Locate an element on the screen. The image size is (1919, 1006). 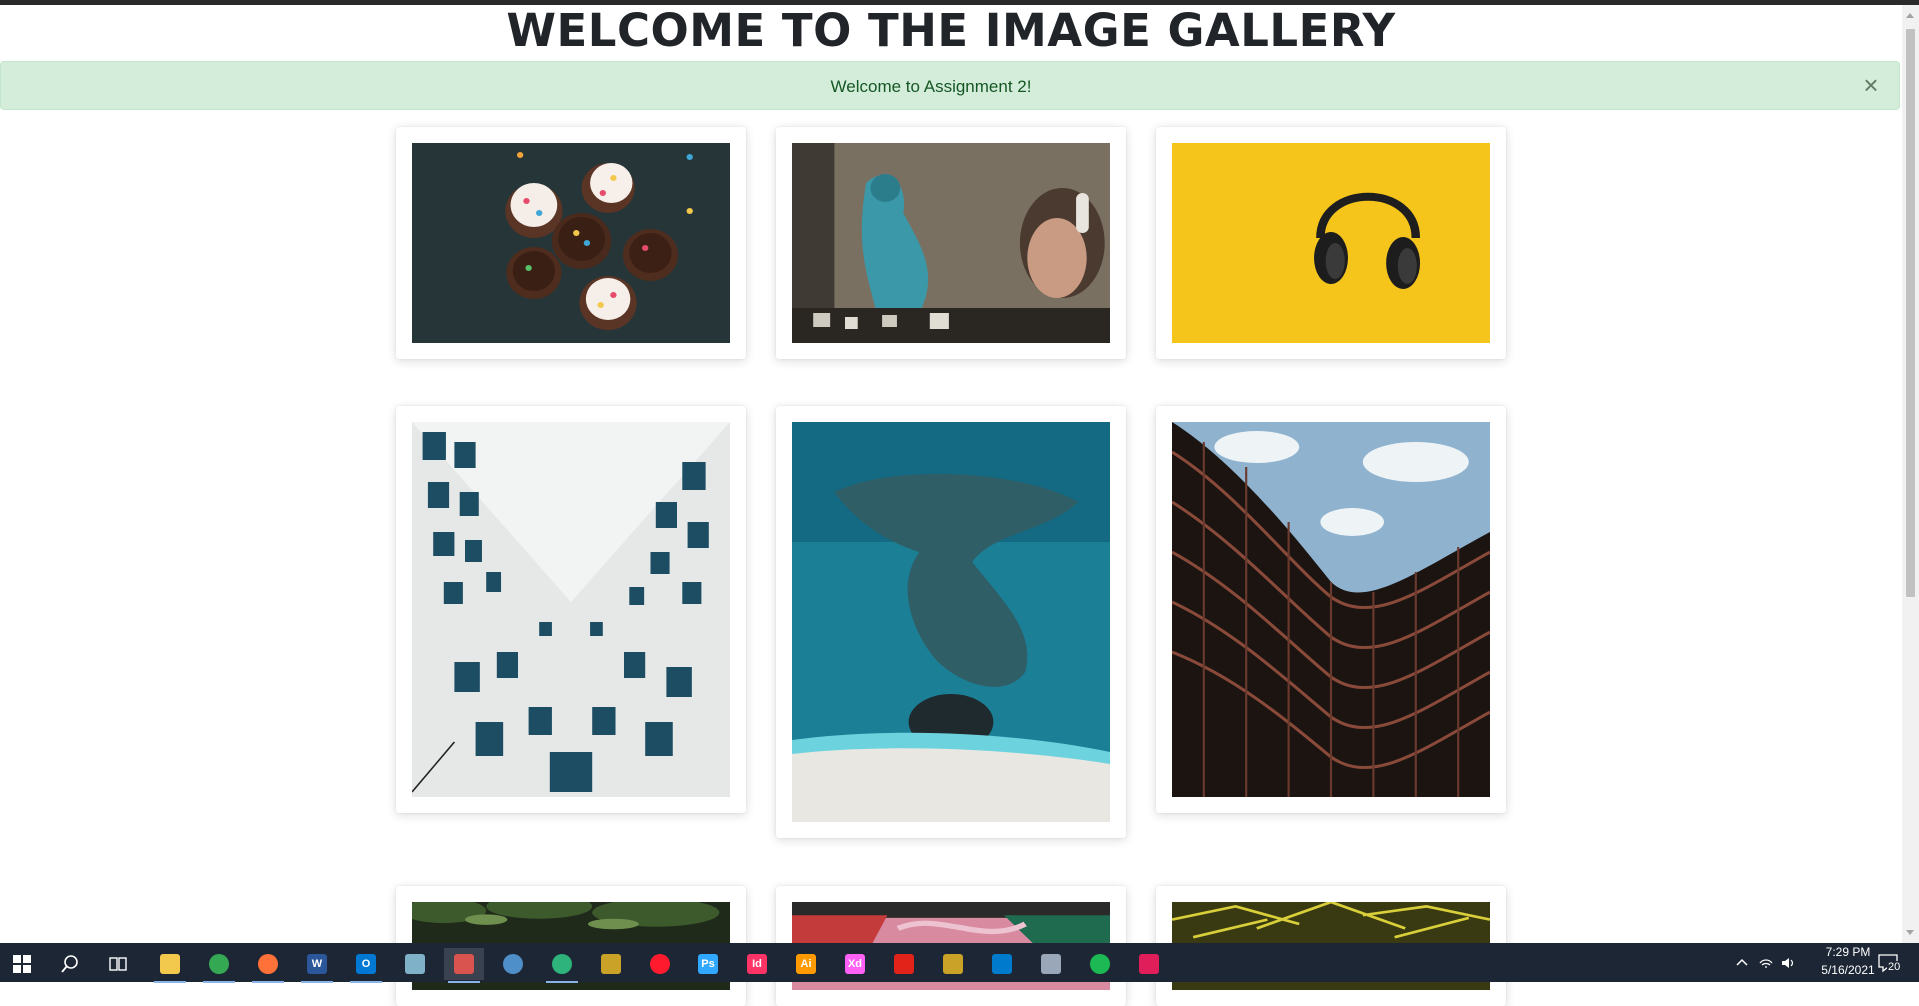
slack-icon-glyph is located at coordinates (1149, 964).